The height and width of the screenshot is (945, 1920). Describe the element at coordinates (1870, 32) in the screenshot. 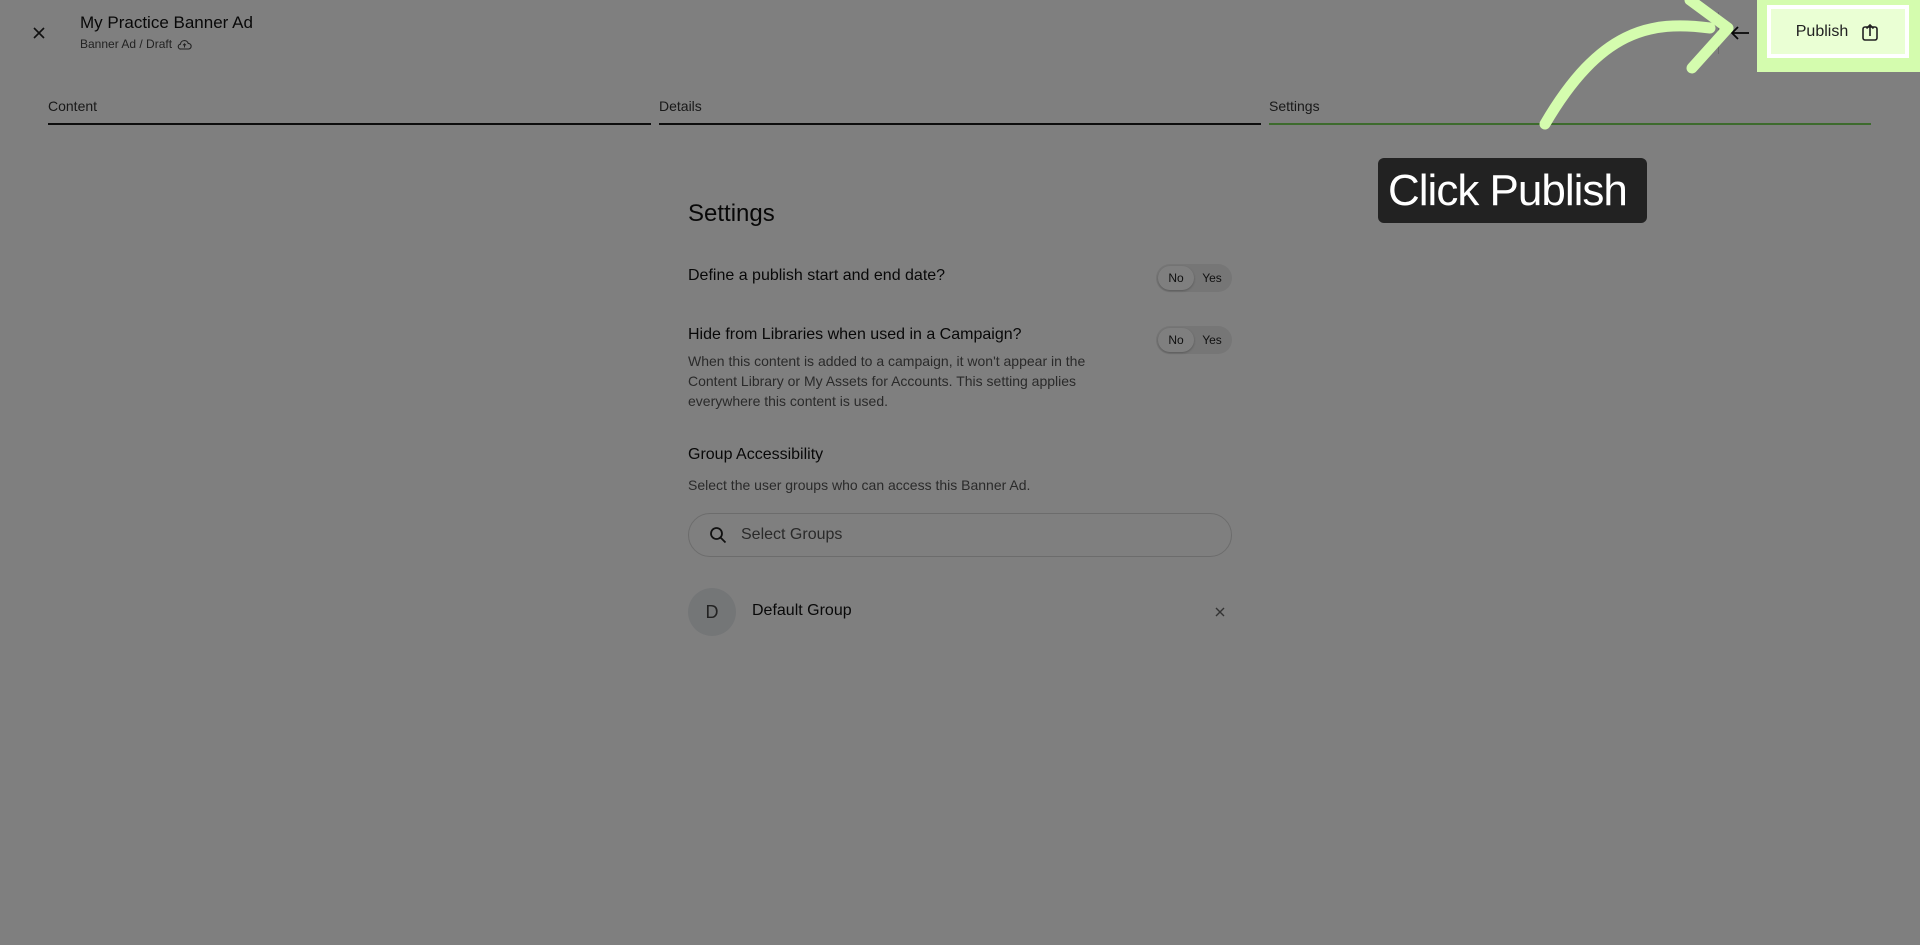

I see `publish-upload-icon` at that location.